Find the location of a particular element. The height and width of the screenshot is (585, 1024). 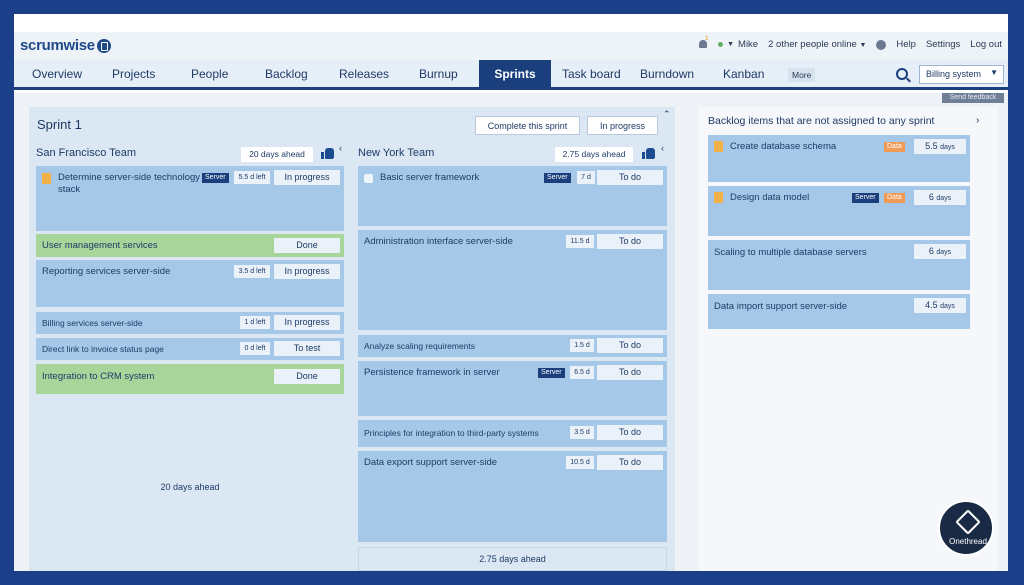

settings-link: Settings is located at coordinates (943, 44).